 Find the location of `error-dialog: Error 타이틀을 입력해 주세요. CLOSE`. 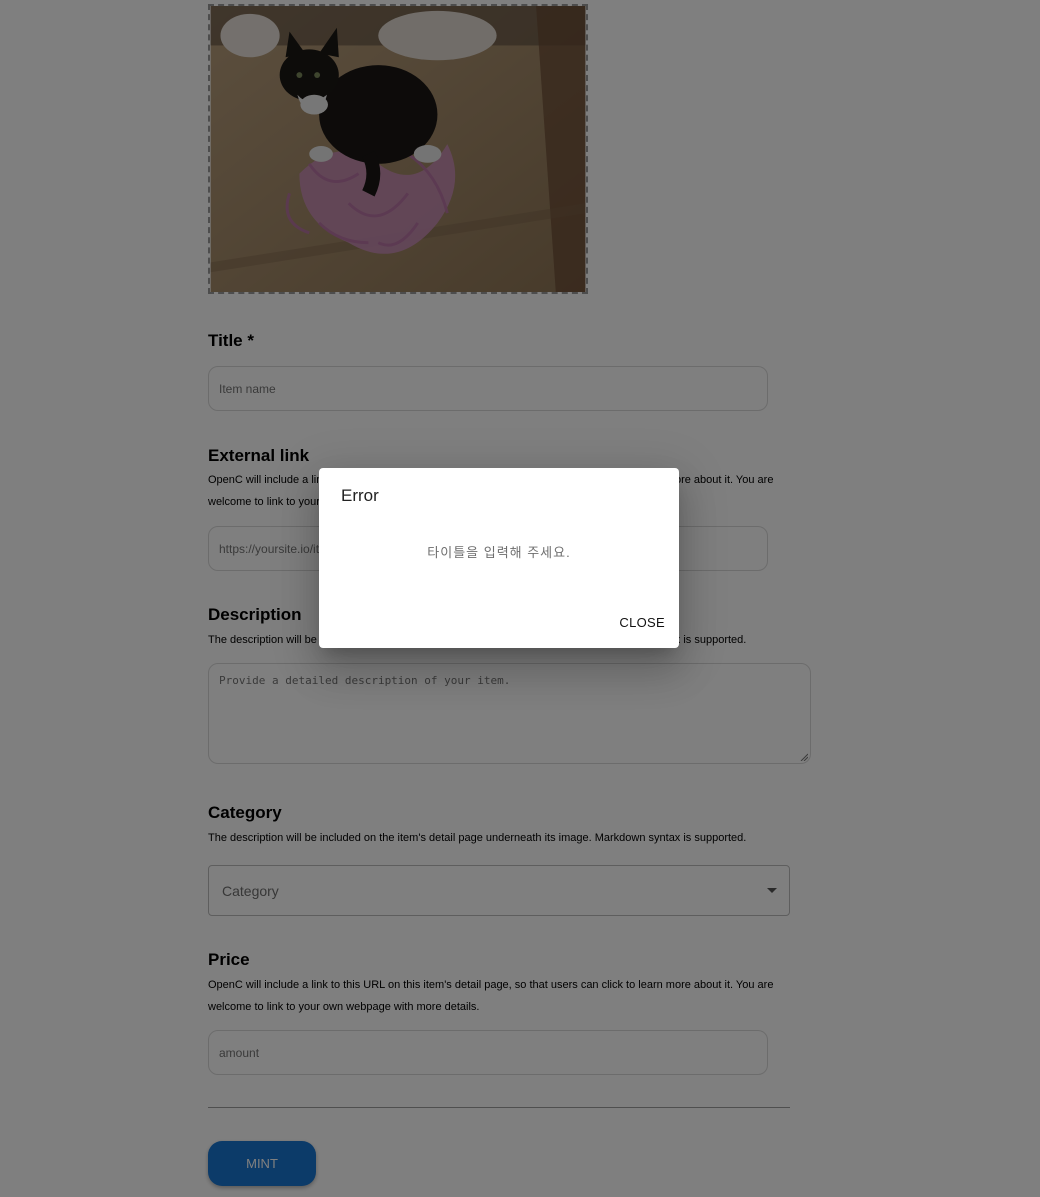

error-dialog: Error 타이틀을 입력해 주세요. CLOSE is located at coordinates (499, 558).